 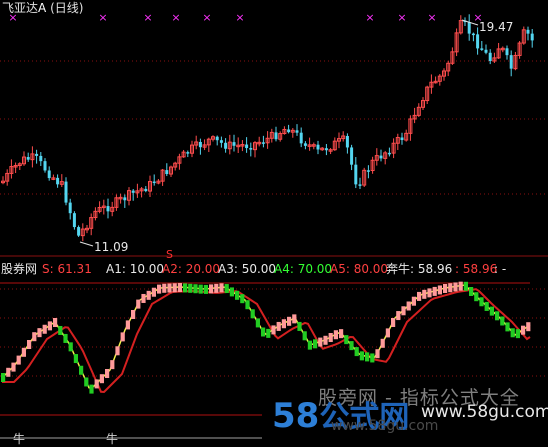 I want to click on value-s: S: 61.31, so click(x=67, y=269).